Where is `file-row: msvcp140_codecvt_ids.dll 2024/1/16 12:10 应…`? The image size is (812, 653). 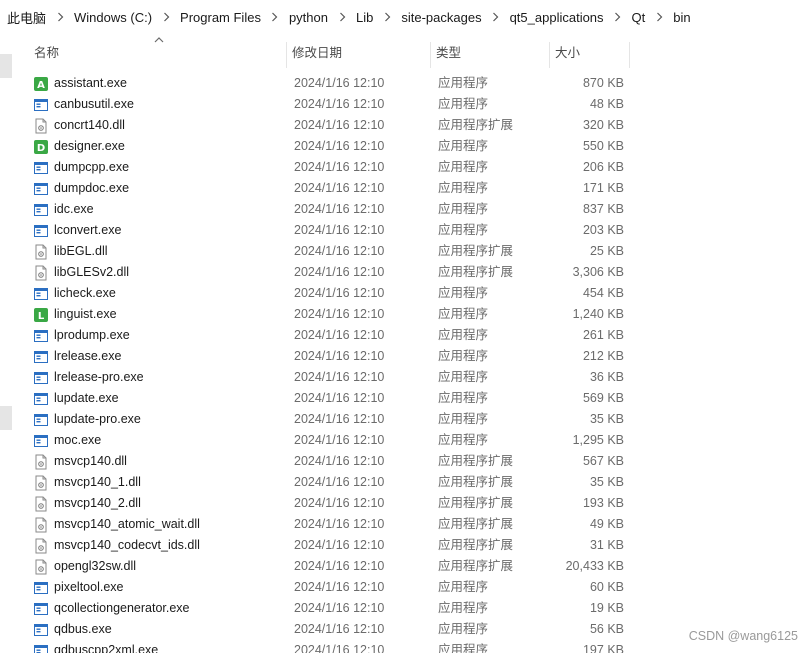 file-row: msvcp140_codecvt_ids.dll 2024/1/16 12:10 应… is located at coordinates (340, 545).